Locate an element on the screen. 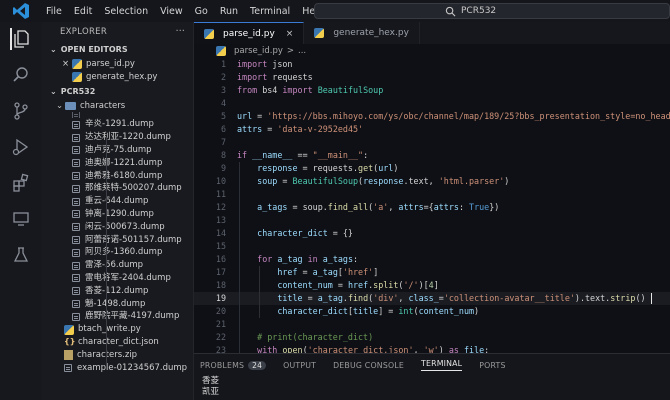 The image size is (670, 400). explorer-activity is located at coordinates (21, 39).